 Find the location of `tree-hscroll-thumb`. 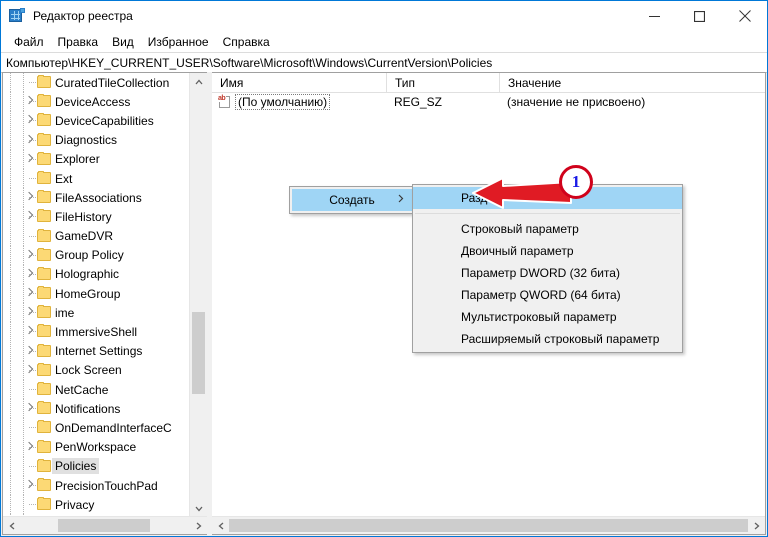

tree-hscroll-thumb is located at coordinates (104, 525).